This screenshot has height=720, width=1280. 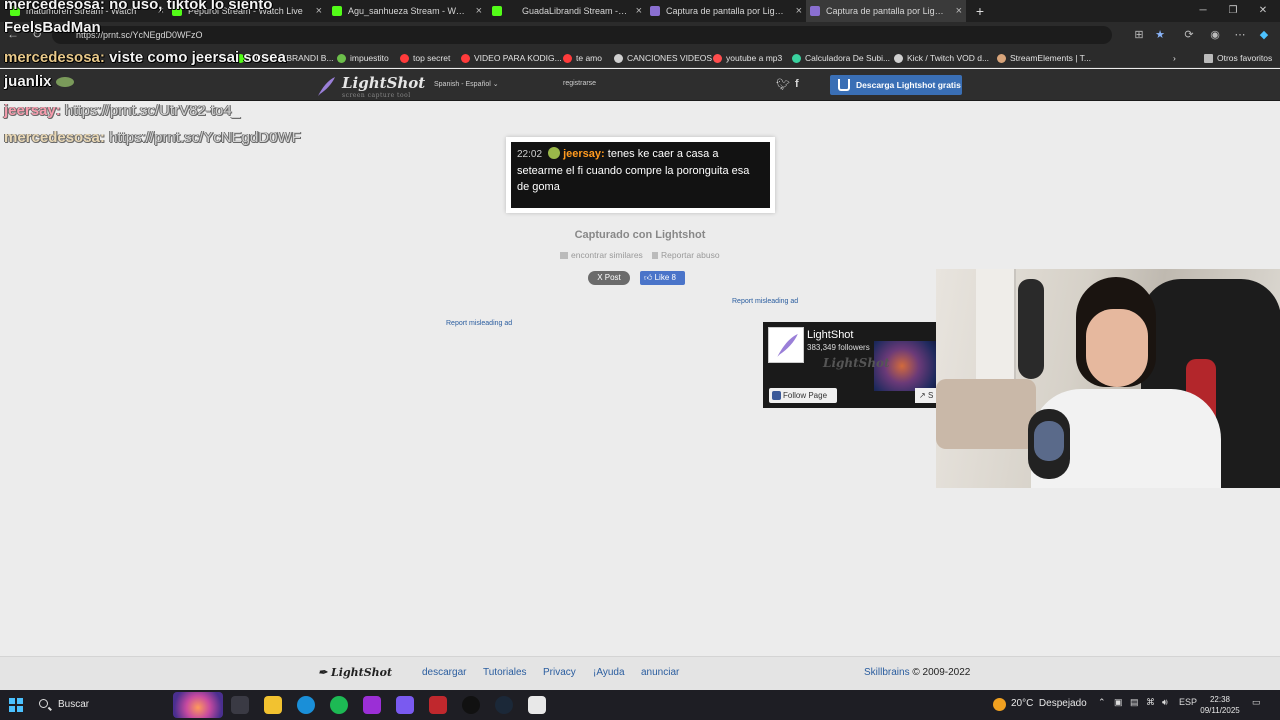 I want to click on download-icon, so click(x=844, y=85).